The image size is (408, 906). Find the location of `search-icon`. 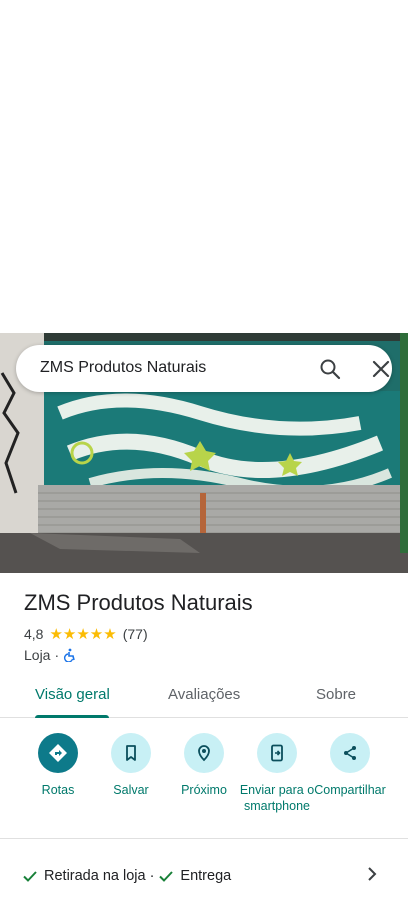

search-icon is located at coordinates (330, 369).